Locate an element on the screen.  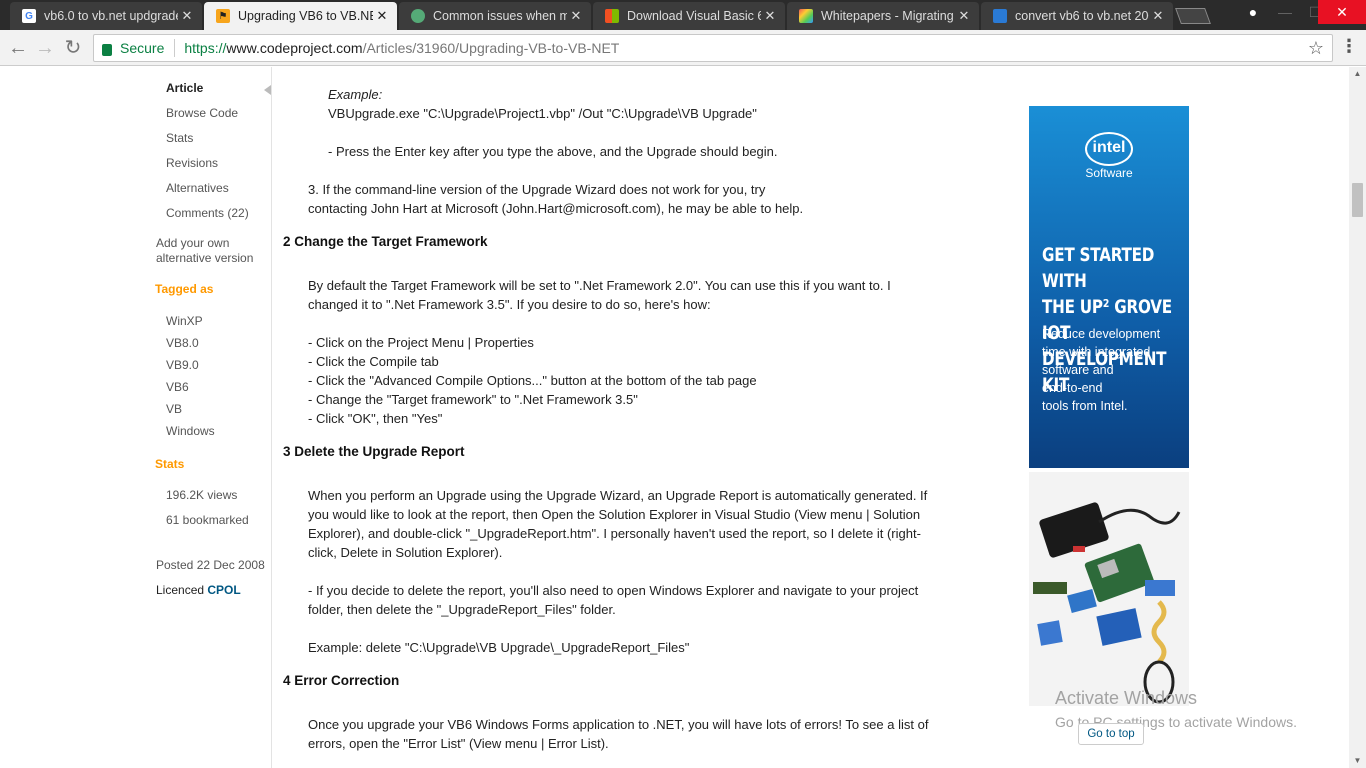
tab-whitepapers: Whitepapers - Migrating ✕ is located at coordinates (883, 16).